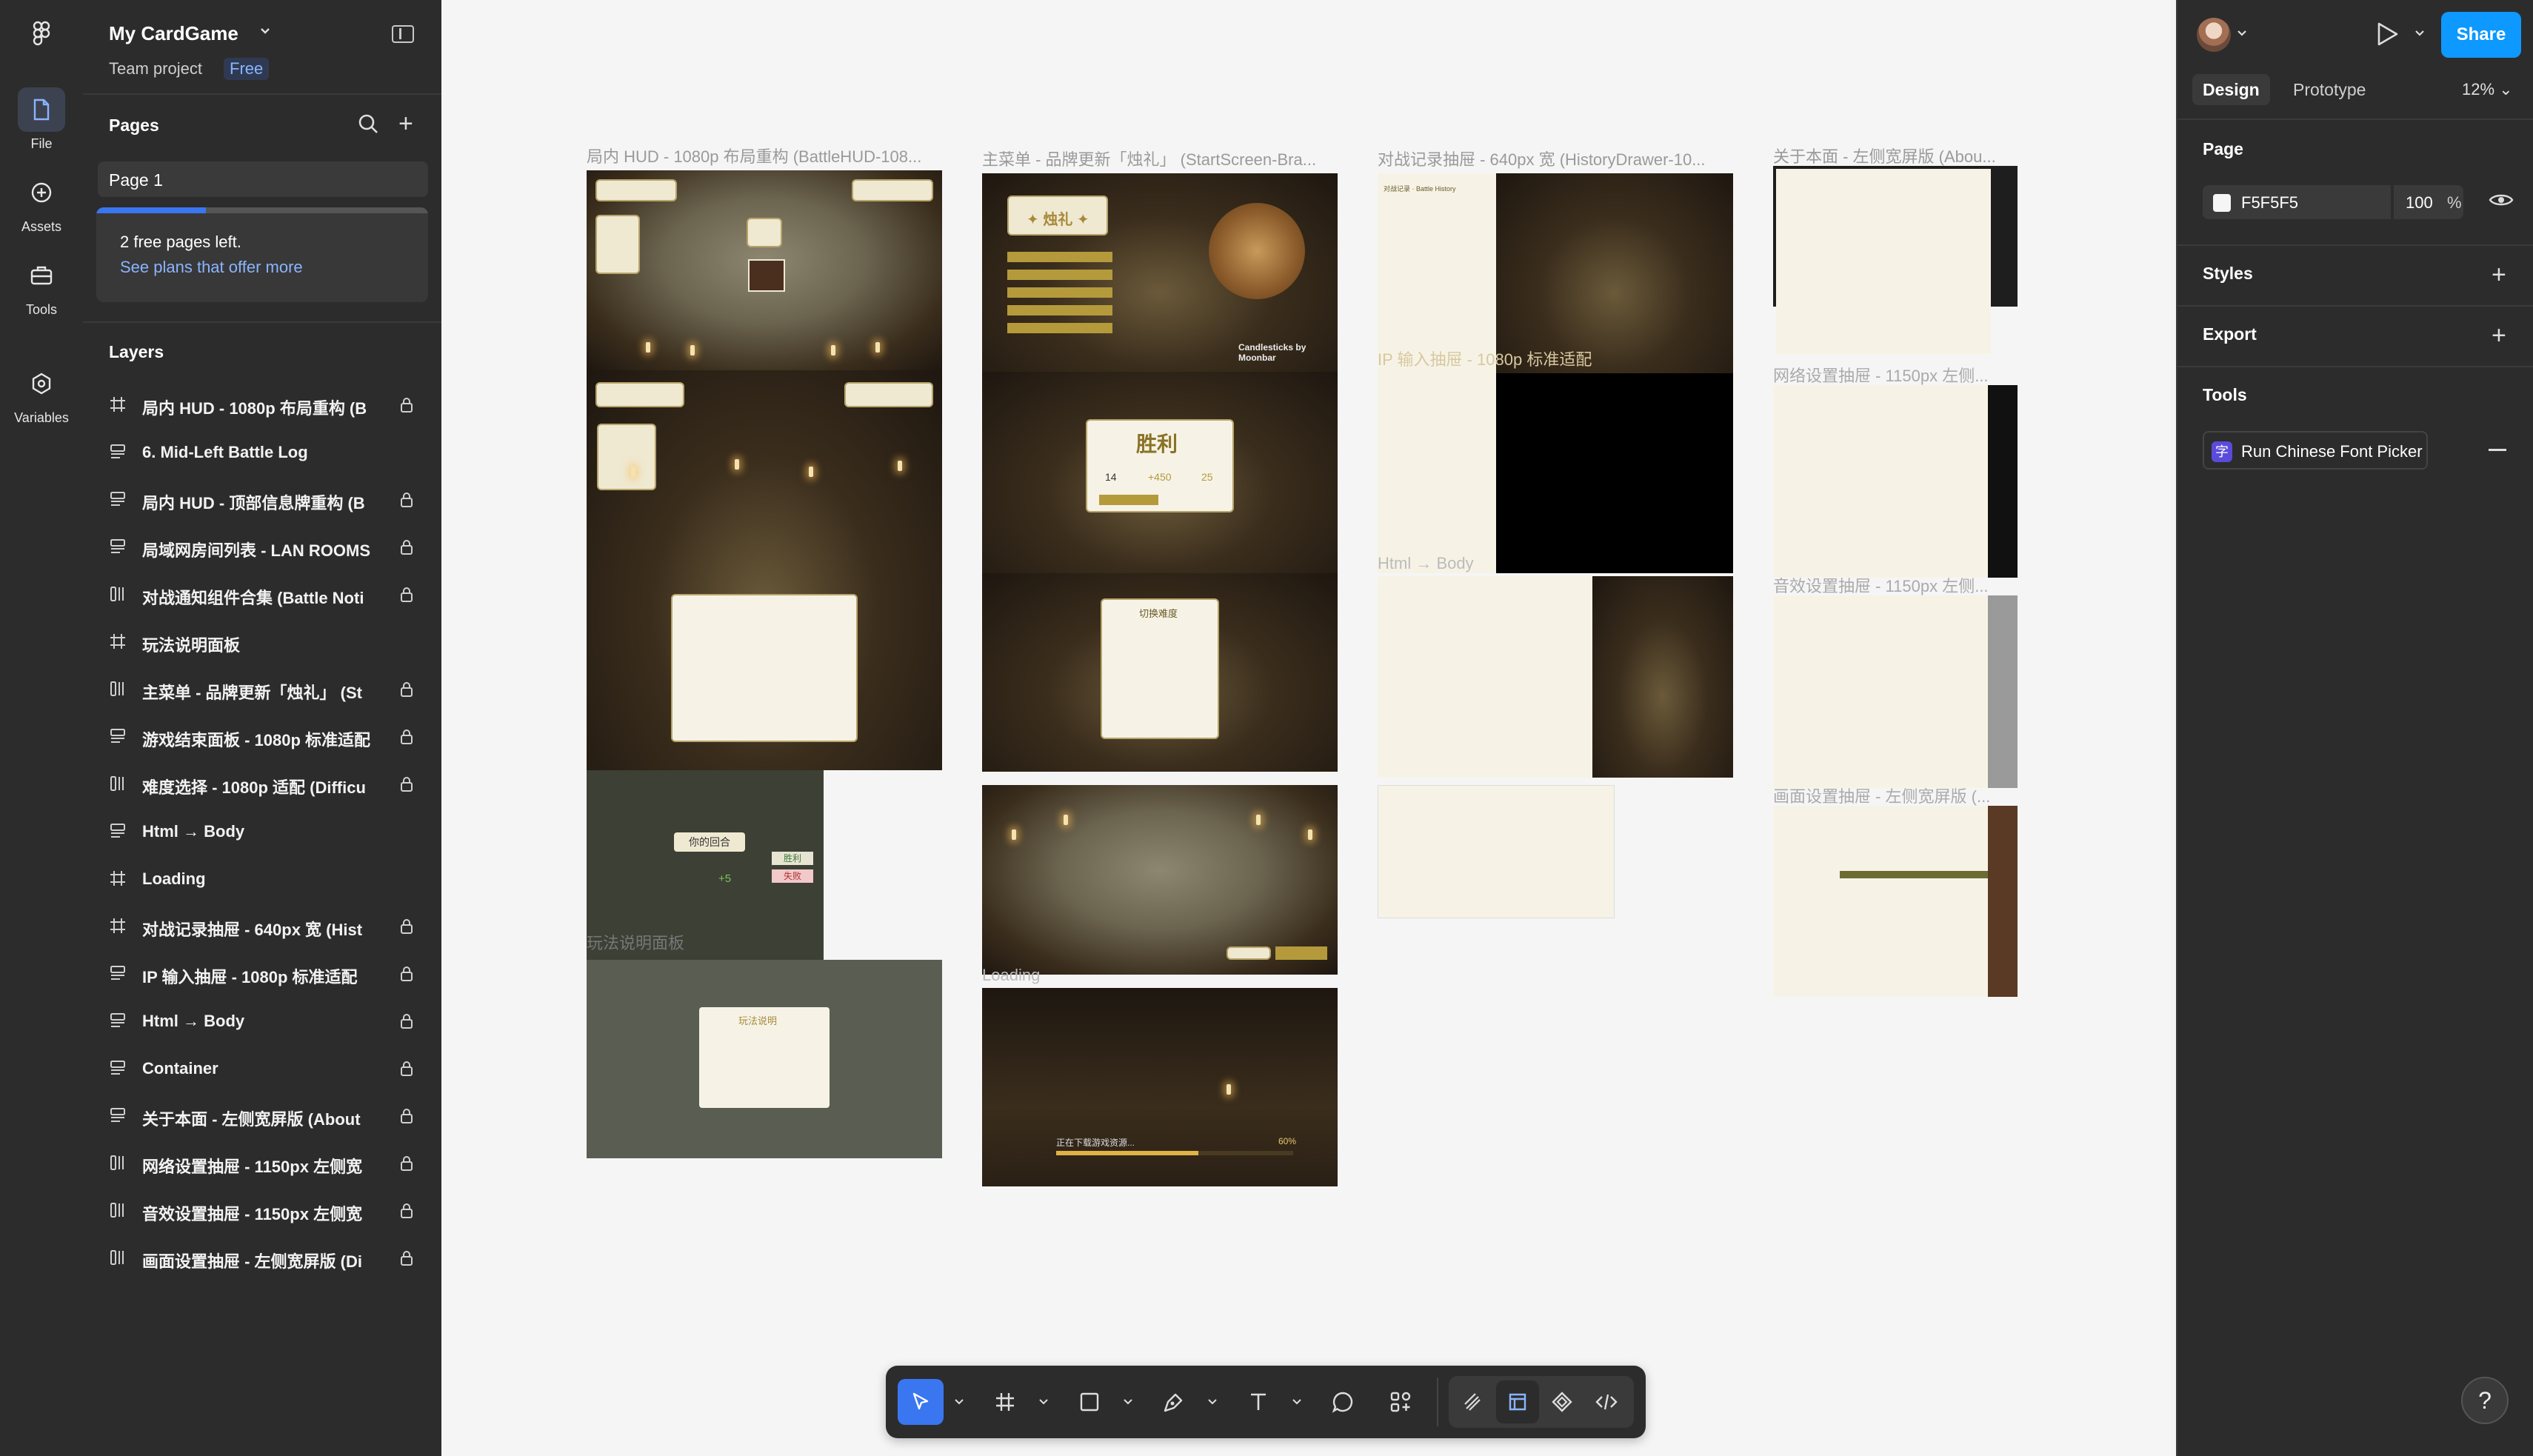 Image resolution: width=2533 pixels, height=1456 pixels. Describe the element at coordinates (1555, 373) in the screenshot. I see `frame-history-drawer: 对战记录 · Battle History` at that location.